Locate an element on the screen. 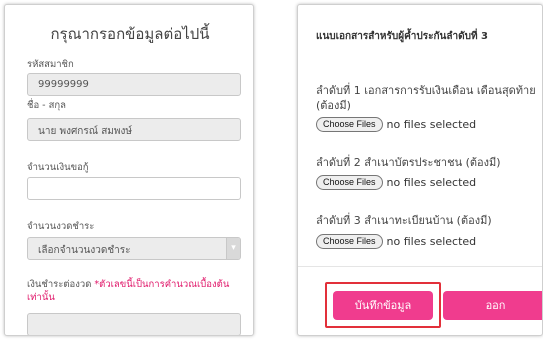 Image resolution: width=543 pixels, height=340 pixels. loan-amount-label: จำนวนเงินขอกู้ is located at coordinates (58, 167).